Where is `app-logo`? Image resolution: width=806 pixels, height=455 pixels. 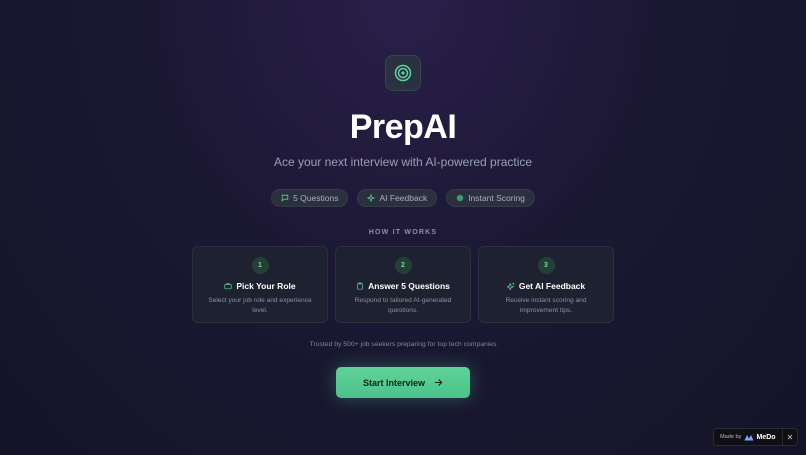
app-logo is located at coordinates (403, 73).